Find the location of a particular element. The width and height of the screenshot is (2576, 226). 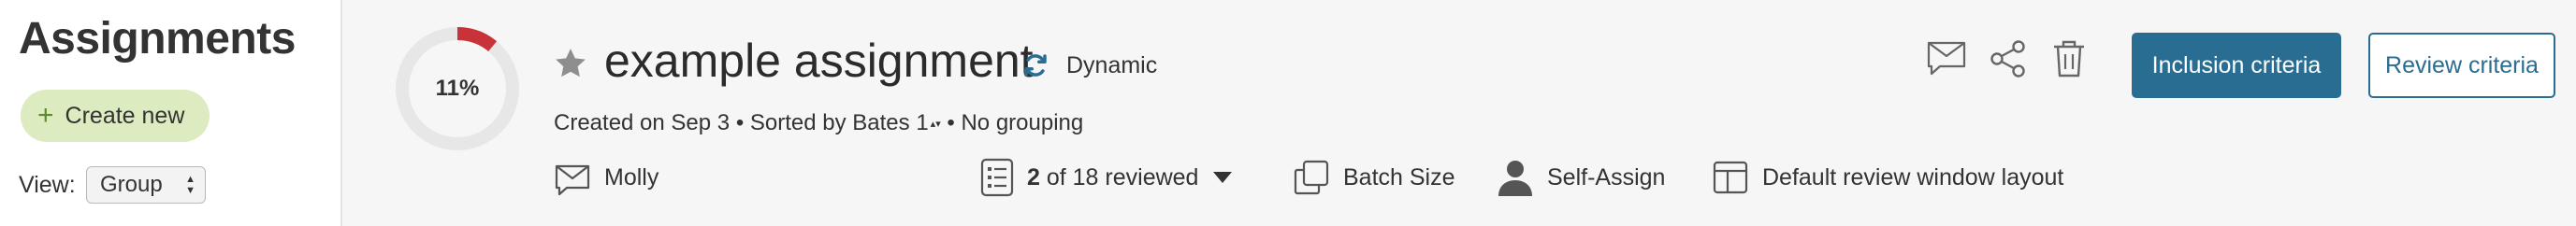

layout-icon is located at coordinates (1730, 177).